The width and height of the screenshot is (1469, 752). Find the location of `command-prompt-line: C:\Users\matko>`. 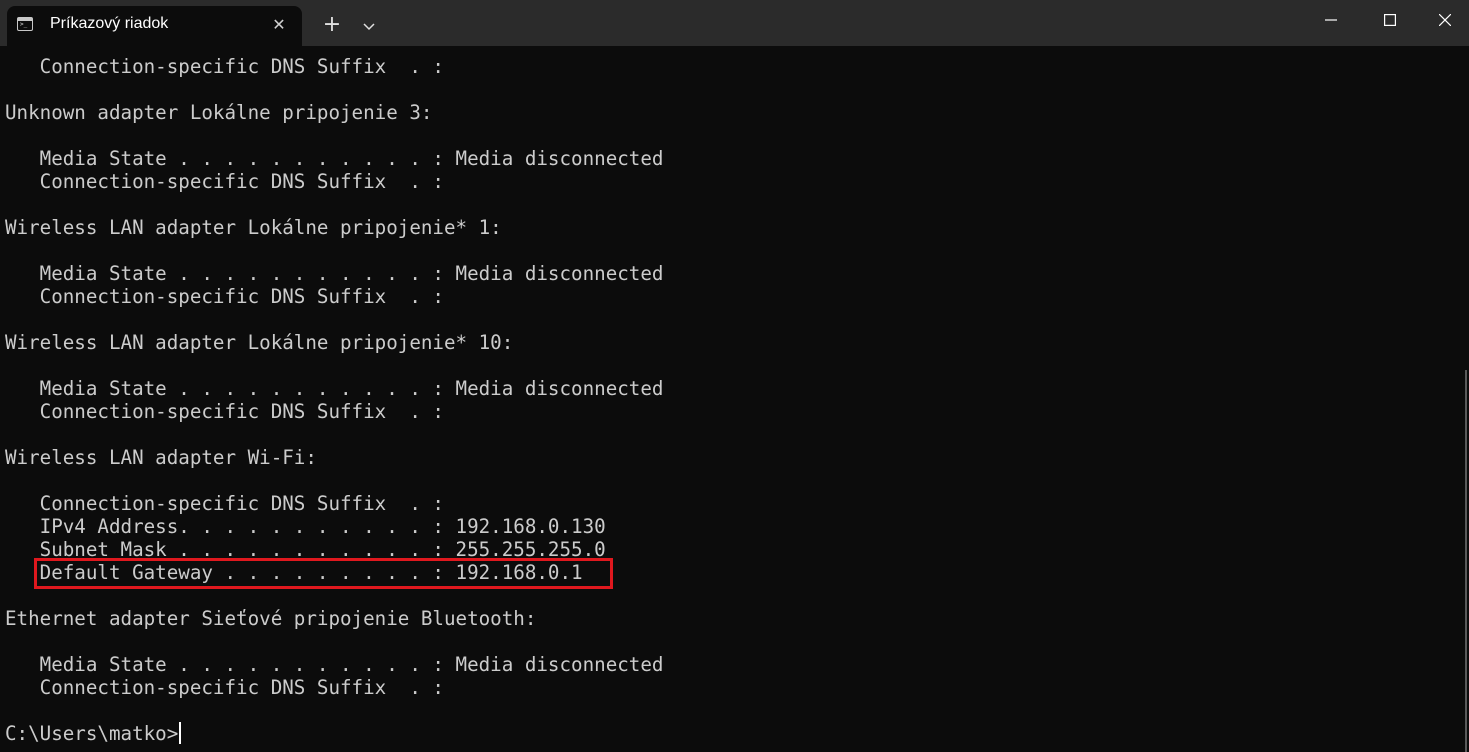

command-prompt-line: C:\Users\matko> is located at coordinates (730, 733).